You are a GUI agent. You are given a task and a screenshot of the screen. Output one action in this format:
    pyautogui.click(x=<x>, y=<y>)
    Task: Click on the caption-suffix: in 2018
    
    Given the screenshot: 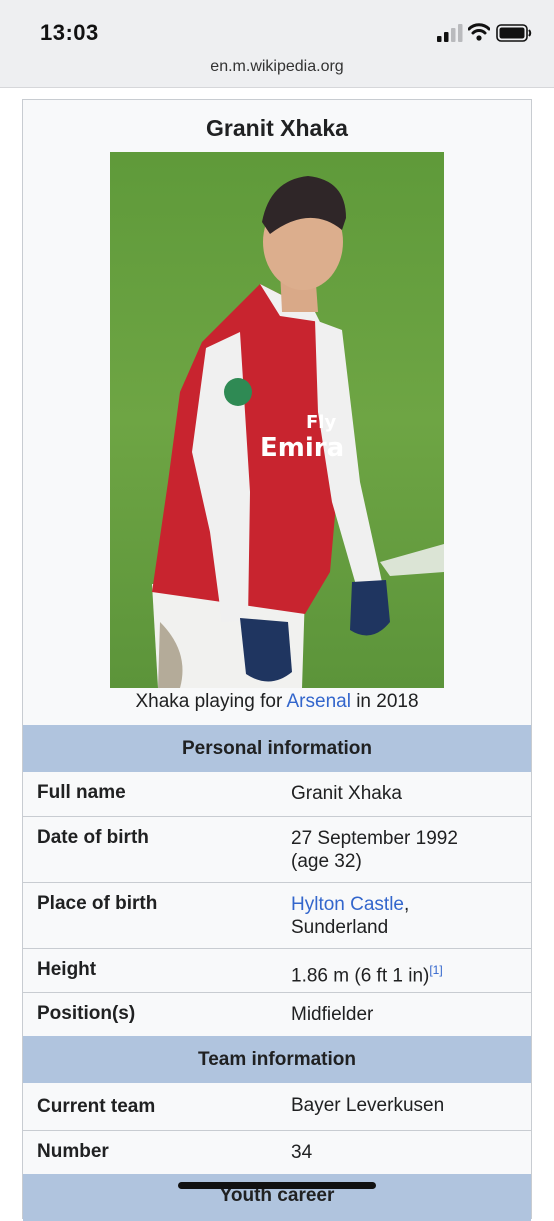 What is the action you would take?
    pyautogui.click(x=384, y=701)
    